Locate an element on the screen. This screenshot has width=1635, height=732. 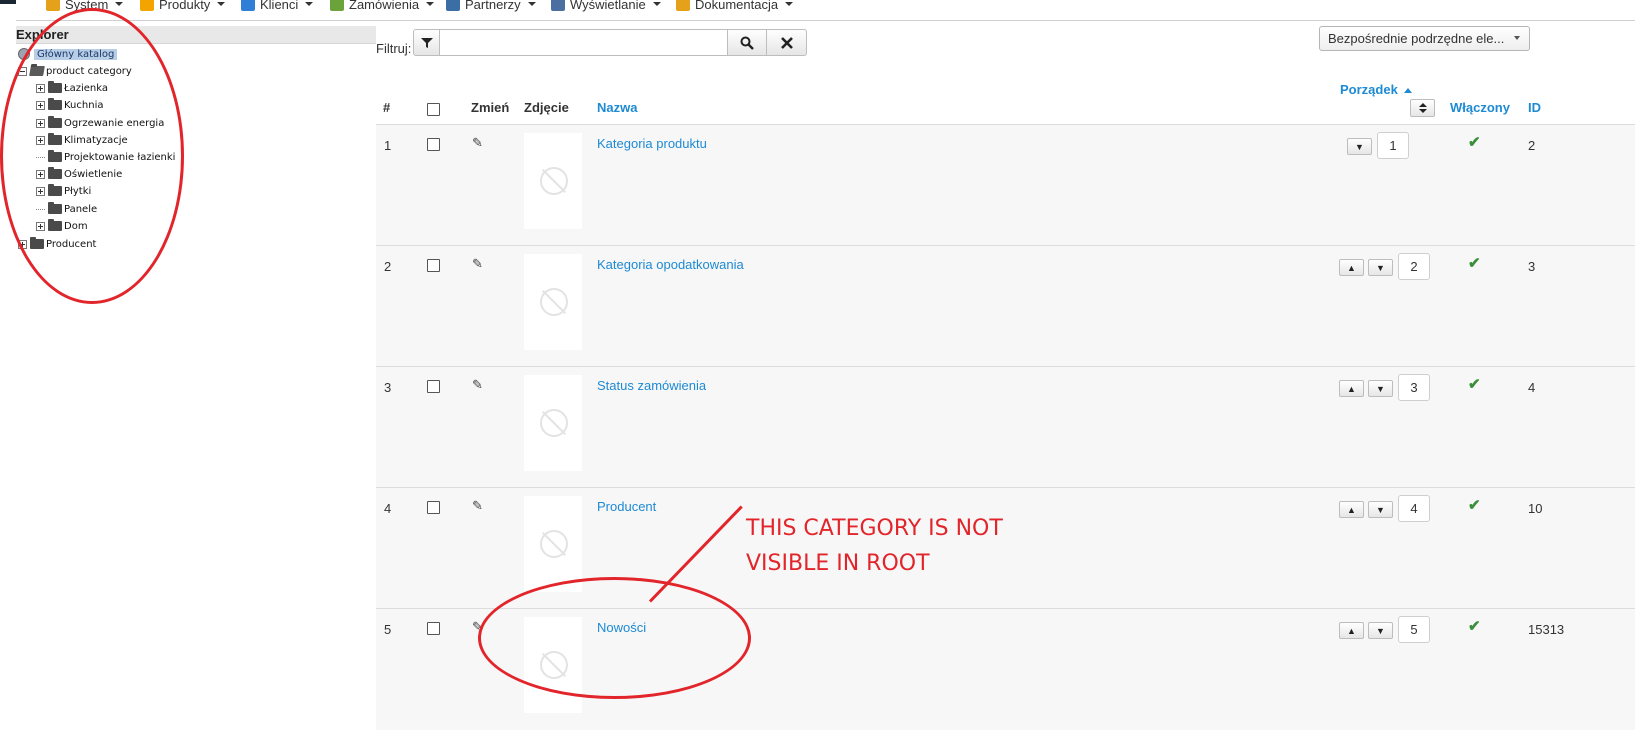
menu-label: Wyświetlanie is located at coordinates (608, 6).